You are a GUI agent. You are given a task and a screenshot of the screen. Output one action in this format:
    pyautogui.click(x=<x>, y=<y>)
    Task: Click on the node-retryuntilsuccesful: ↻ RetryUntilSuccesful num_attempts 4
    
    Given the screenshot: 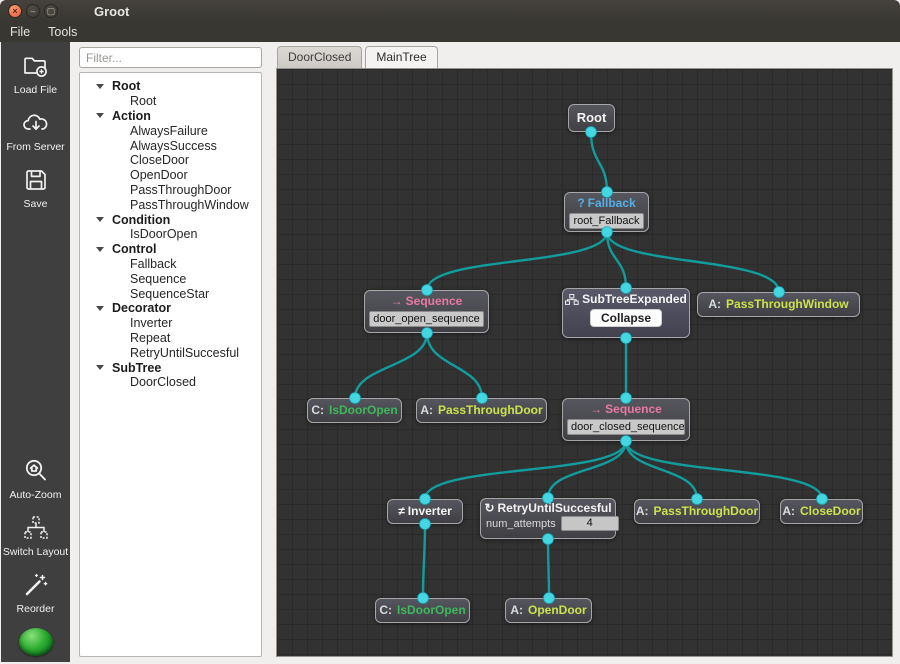 What is the action you would take?
    pyautogui.click(x=549, y=518)
    